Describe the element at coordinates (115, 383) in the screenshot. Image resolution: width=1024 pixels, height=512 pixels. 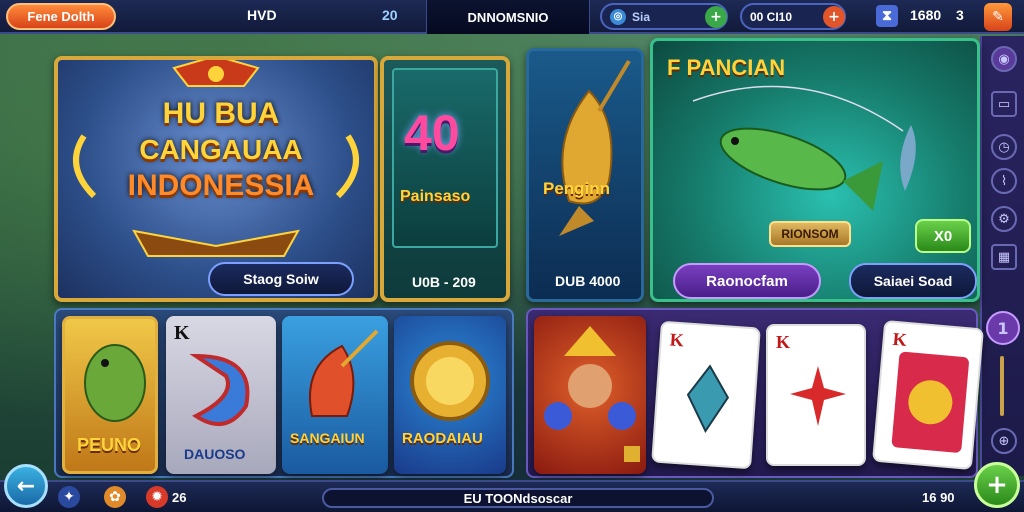
I see `bass-fish-icon` at that location.